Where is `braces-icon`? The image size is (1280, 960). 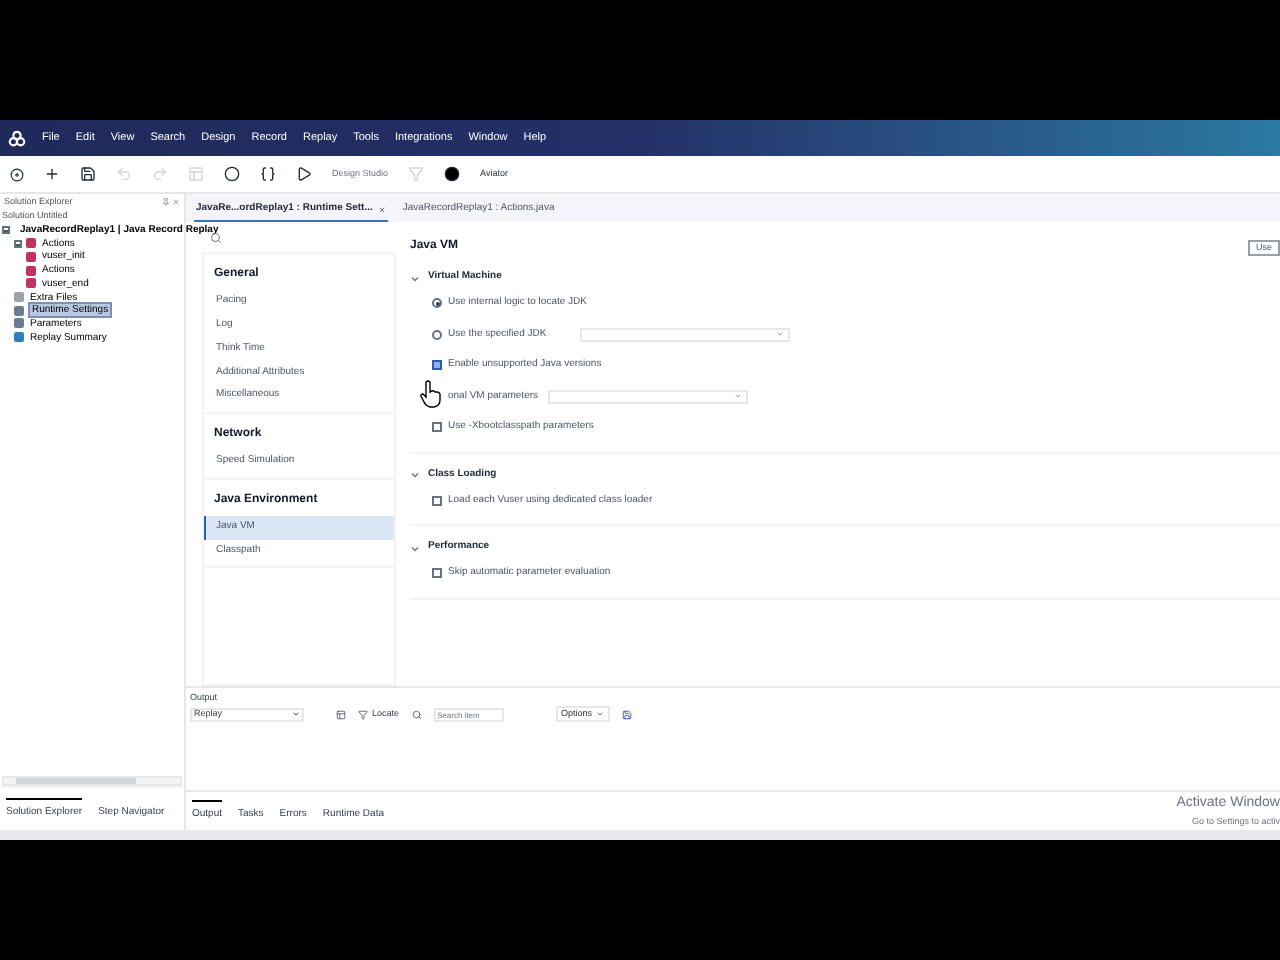 braces-icon is located at coordinates (268, 174).